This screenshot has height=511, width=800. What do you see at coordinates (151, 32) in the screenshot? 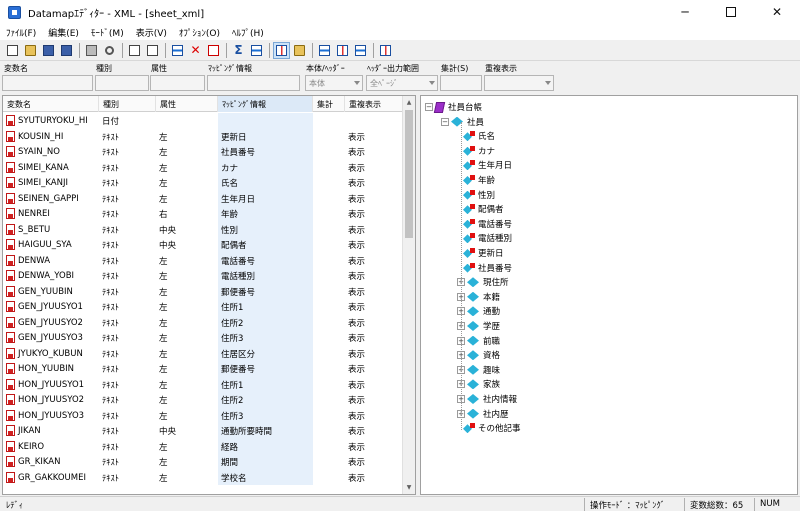
I see `menu-view: 表示(V)` at bounding box center [151, 32].